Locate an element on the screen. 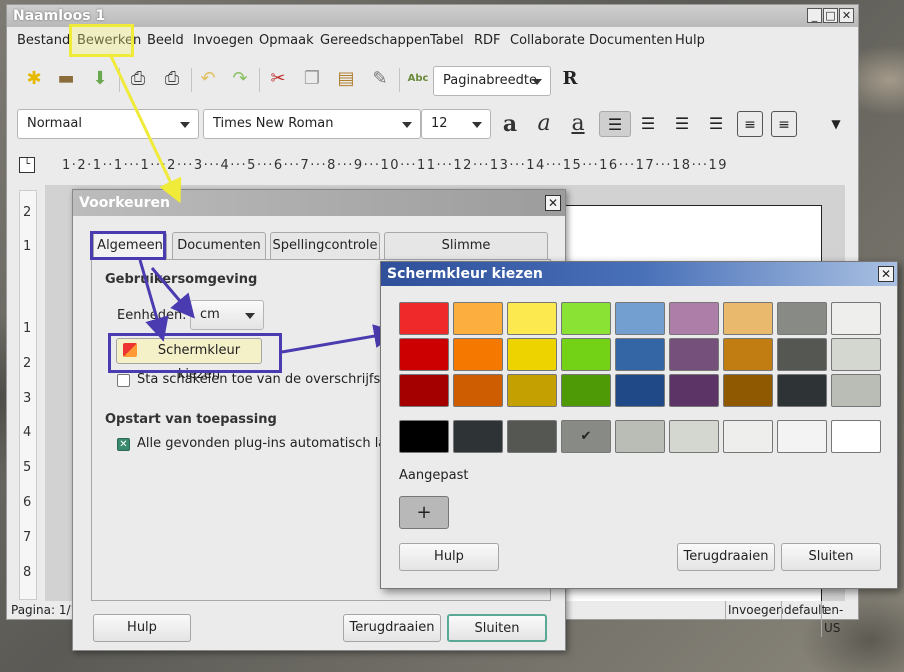 Image resolution: width=904 pixels, height=672 pixels. help-button: Hulp is located at coordinates (449, 557).